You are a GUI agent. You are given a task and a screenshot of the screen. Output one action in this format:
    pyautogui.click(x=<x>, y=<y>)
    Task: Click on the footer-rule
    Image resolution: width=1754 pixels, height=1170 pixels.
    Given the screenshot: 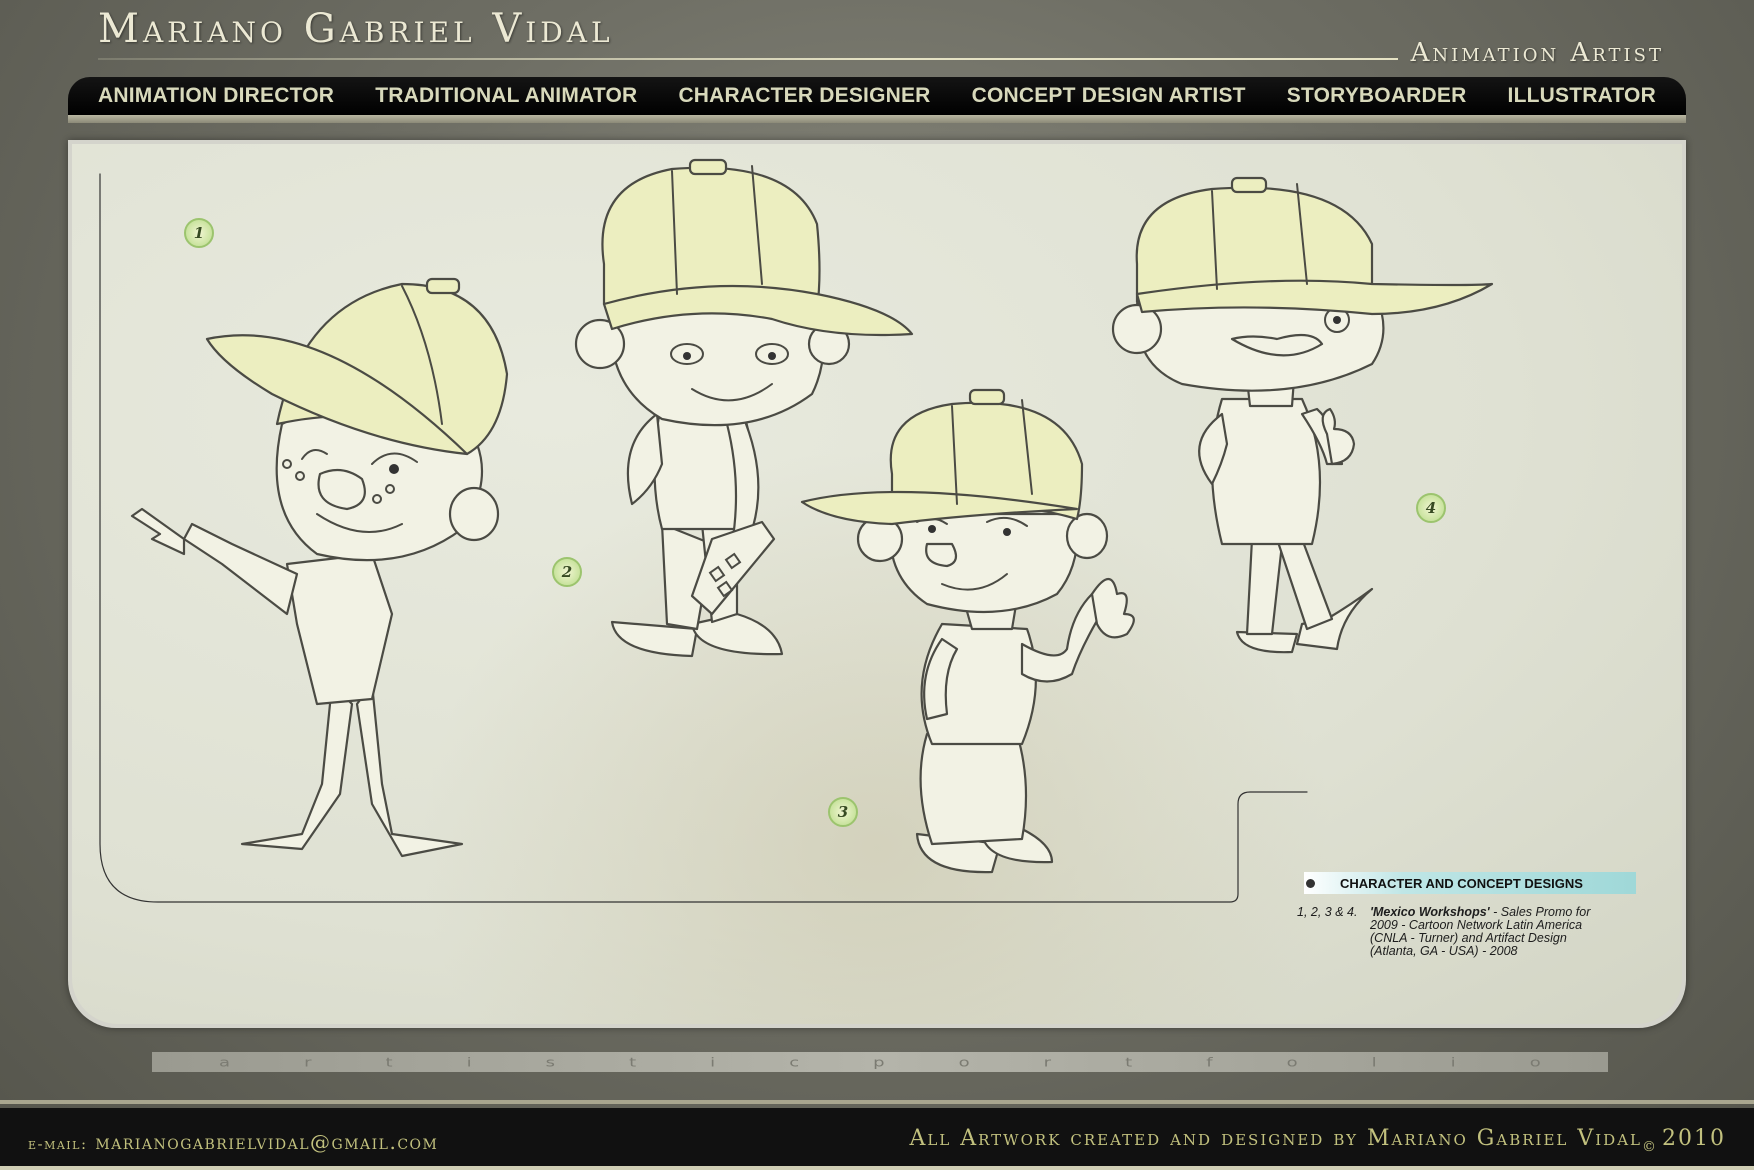 What is the action you would take?
    pyautogui.click(x=877, y=1102)
    